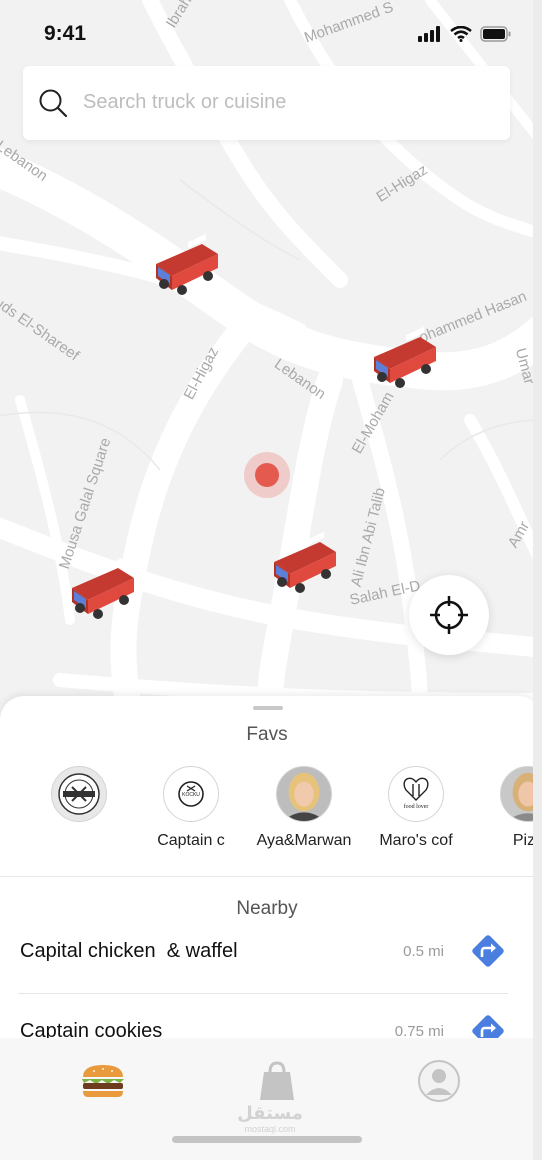 The image size is (542, 1160). I want to click on battery-icon, so click(495, 34).